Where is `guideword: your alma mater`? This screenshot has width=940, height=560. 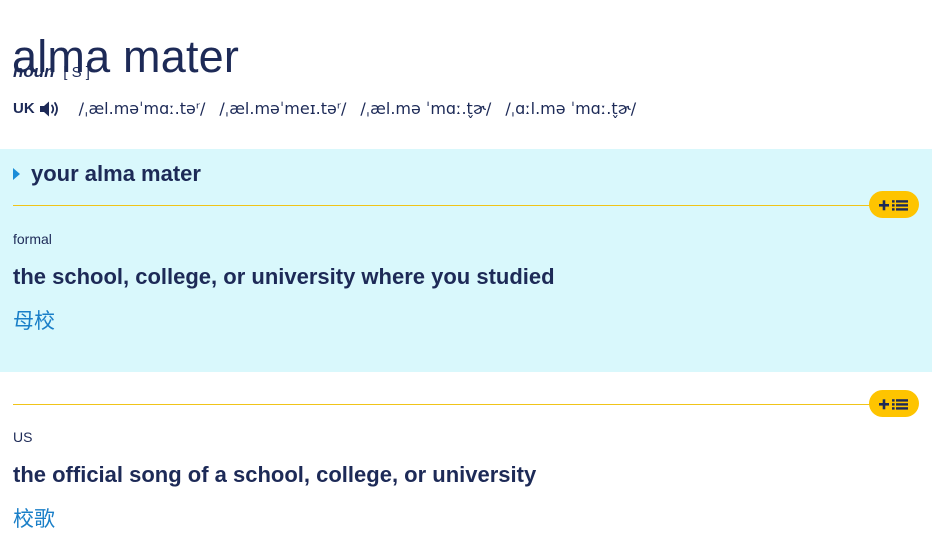
guideword: your alma mater is located at coordinates (107, 174).